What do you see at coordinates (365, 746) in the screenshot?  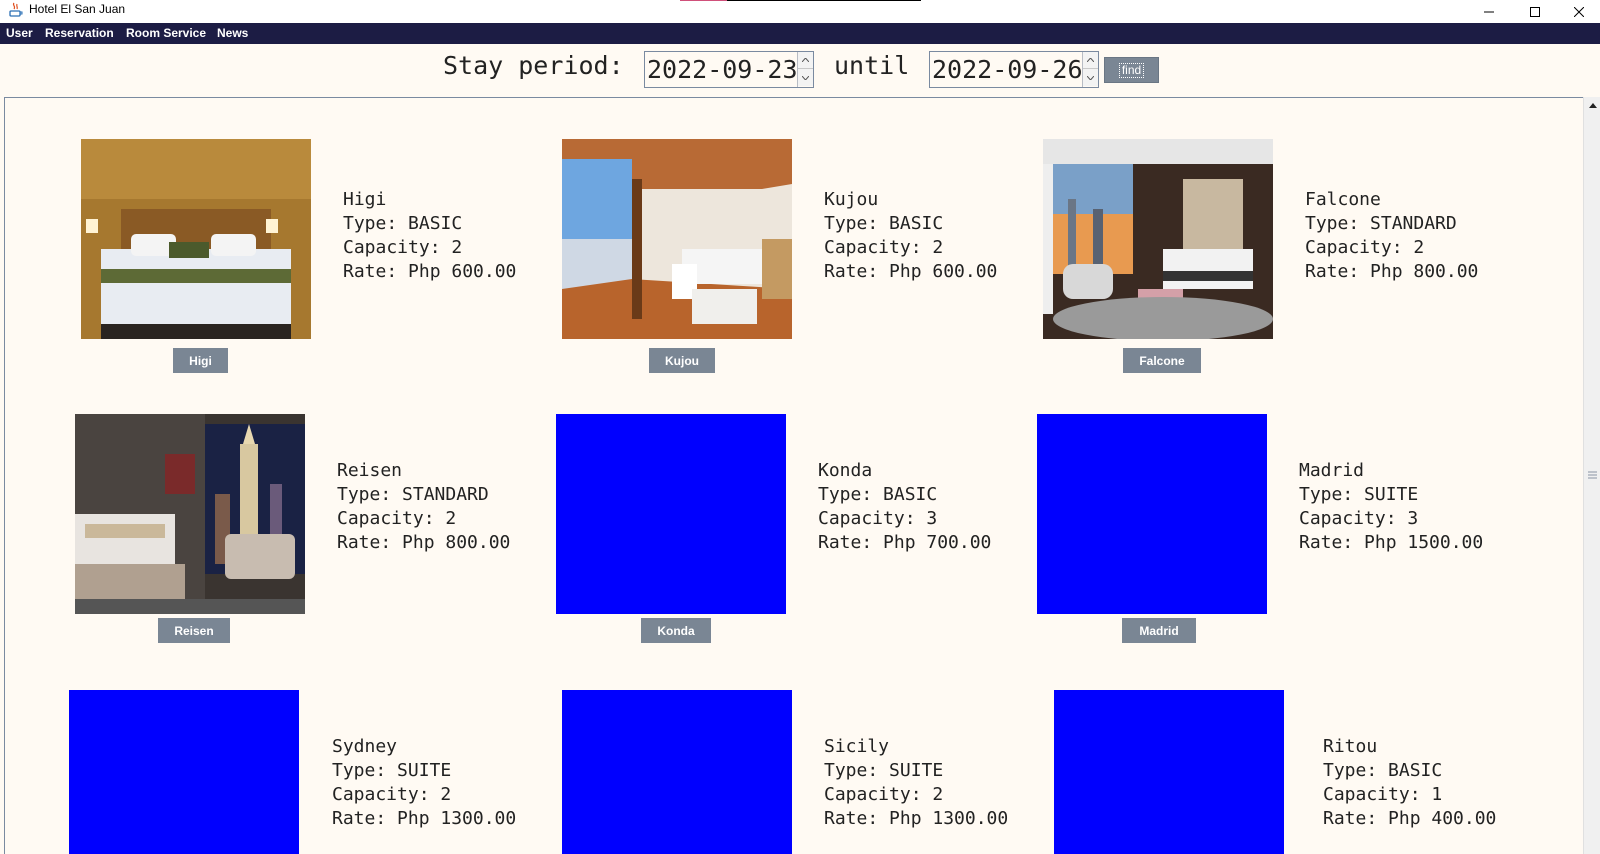 I see `room-name: Sydney` at bounding box center [365, 746].